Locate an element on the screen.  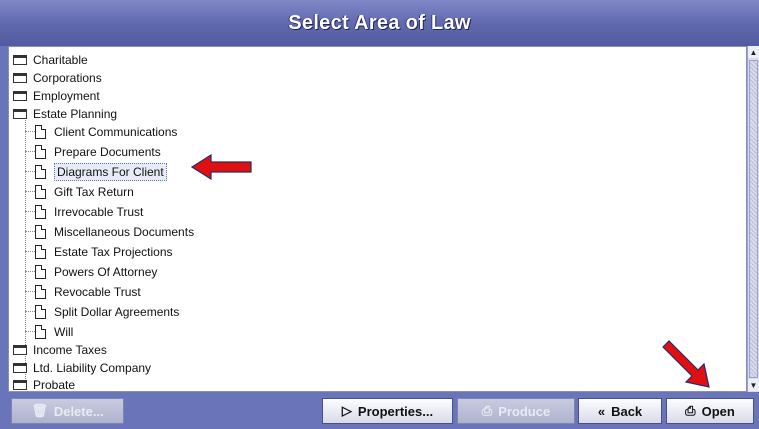
tree-item-label: Powers Of Attorney is located at coordinates (106, 271).